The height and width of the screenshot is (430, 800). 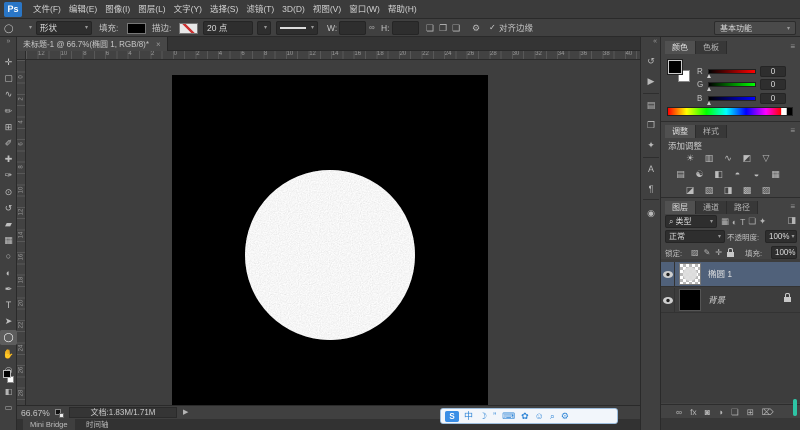 I want to click on adjustment-icon-1-4: ◒, so click(x=756, y=174).